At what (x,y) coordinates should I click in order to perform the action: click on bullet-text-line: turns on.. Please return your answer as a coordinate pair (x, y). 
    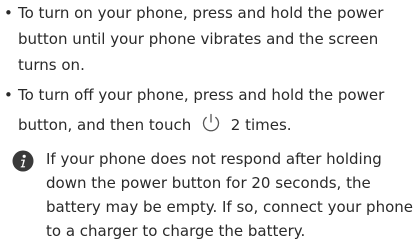
    Looking at the image, I should click on (51, 65).